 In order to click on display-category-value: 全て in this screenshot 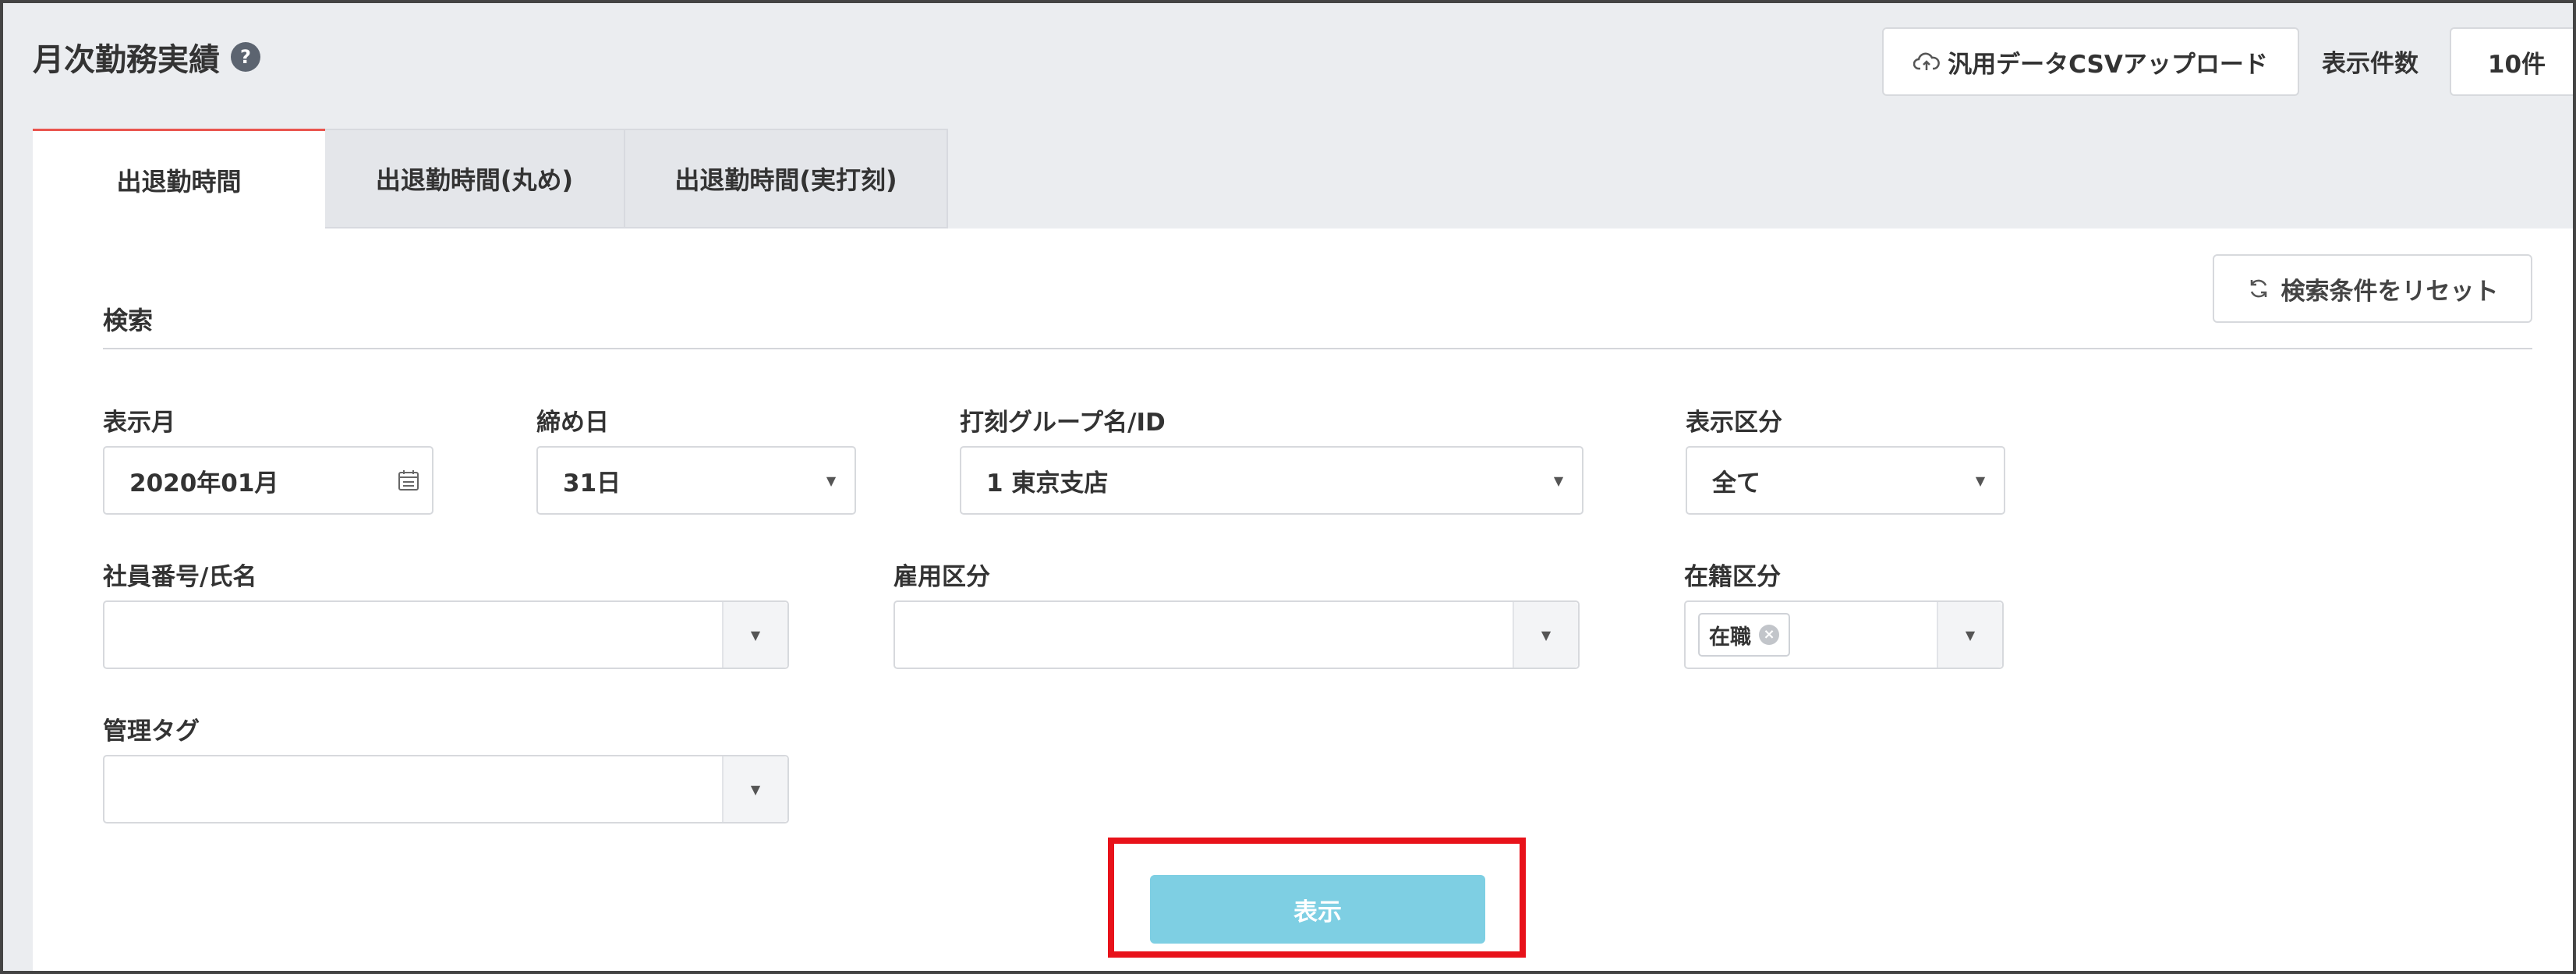, I will do `click(1736, 483)`.